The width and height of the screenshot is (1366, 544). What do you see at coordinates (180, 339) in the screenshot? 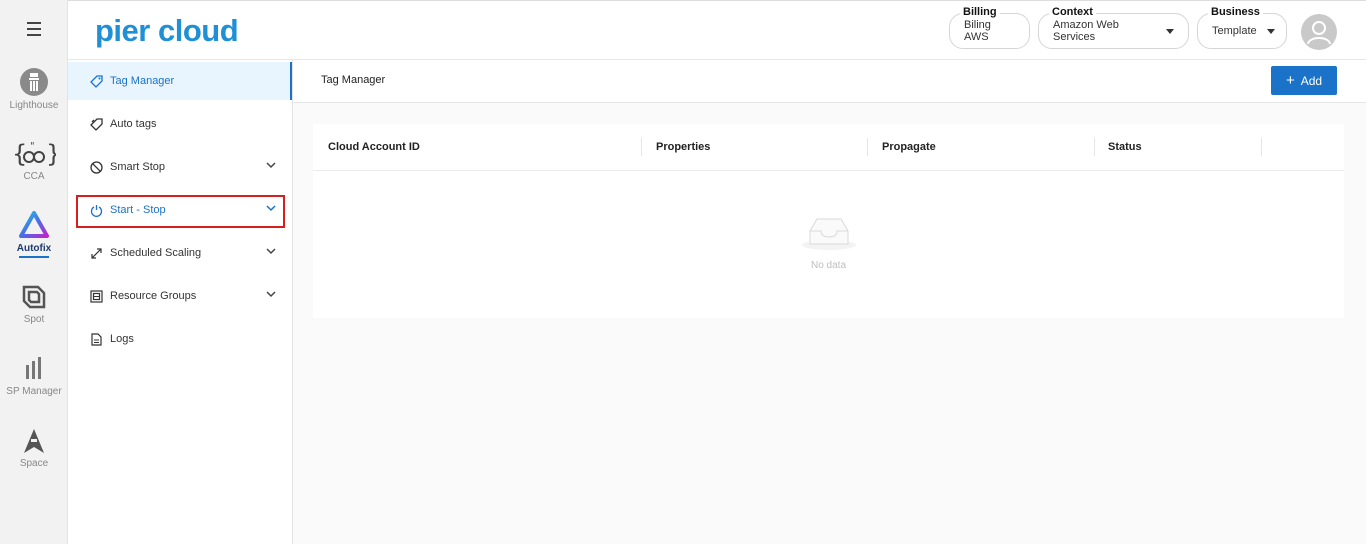
I see `submenu-item-logs: Logs` at bounding box center [180, 339].